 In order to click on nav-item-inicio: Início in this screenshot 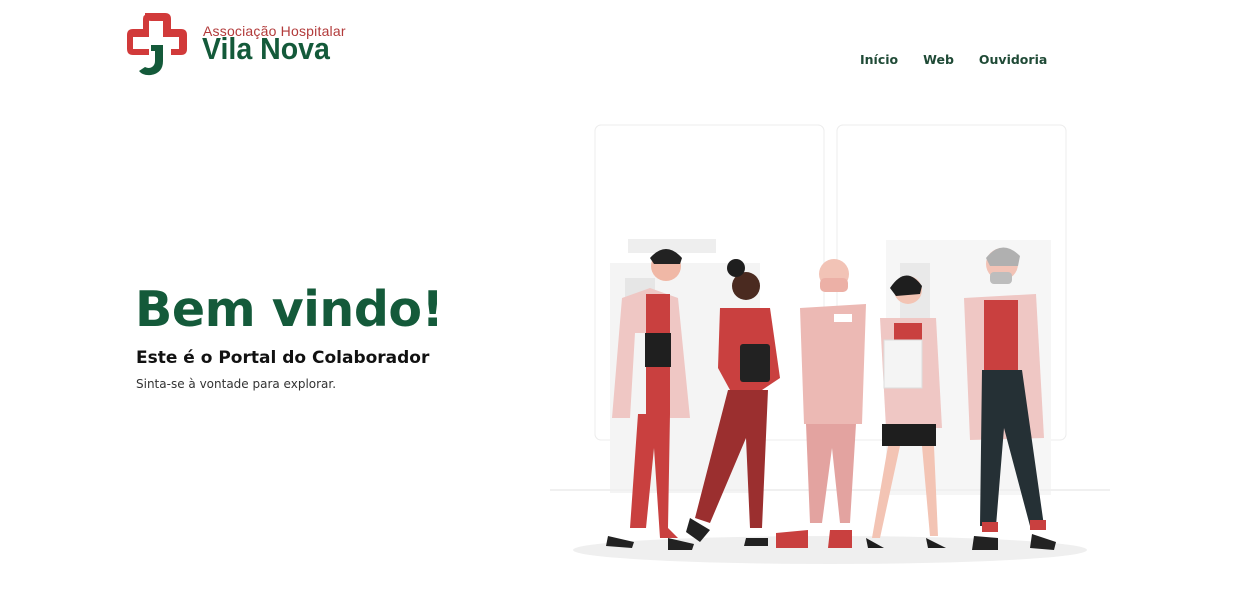, I will do `click(879, 59)`.